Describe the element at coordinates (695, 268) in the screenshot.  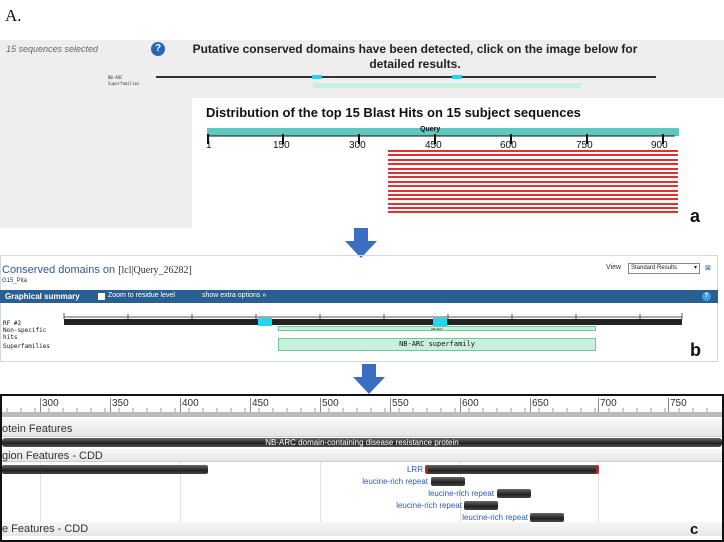
I see `chevron-down-icon: ▾` at that location.